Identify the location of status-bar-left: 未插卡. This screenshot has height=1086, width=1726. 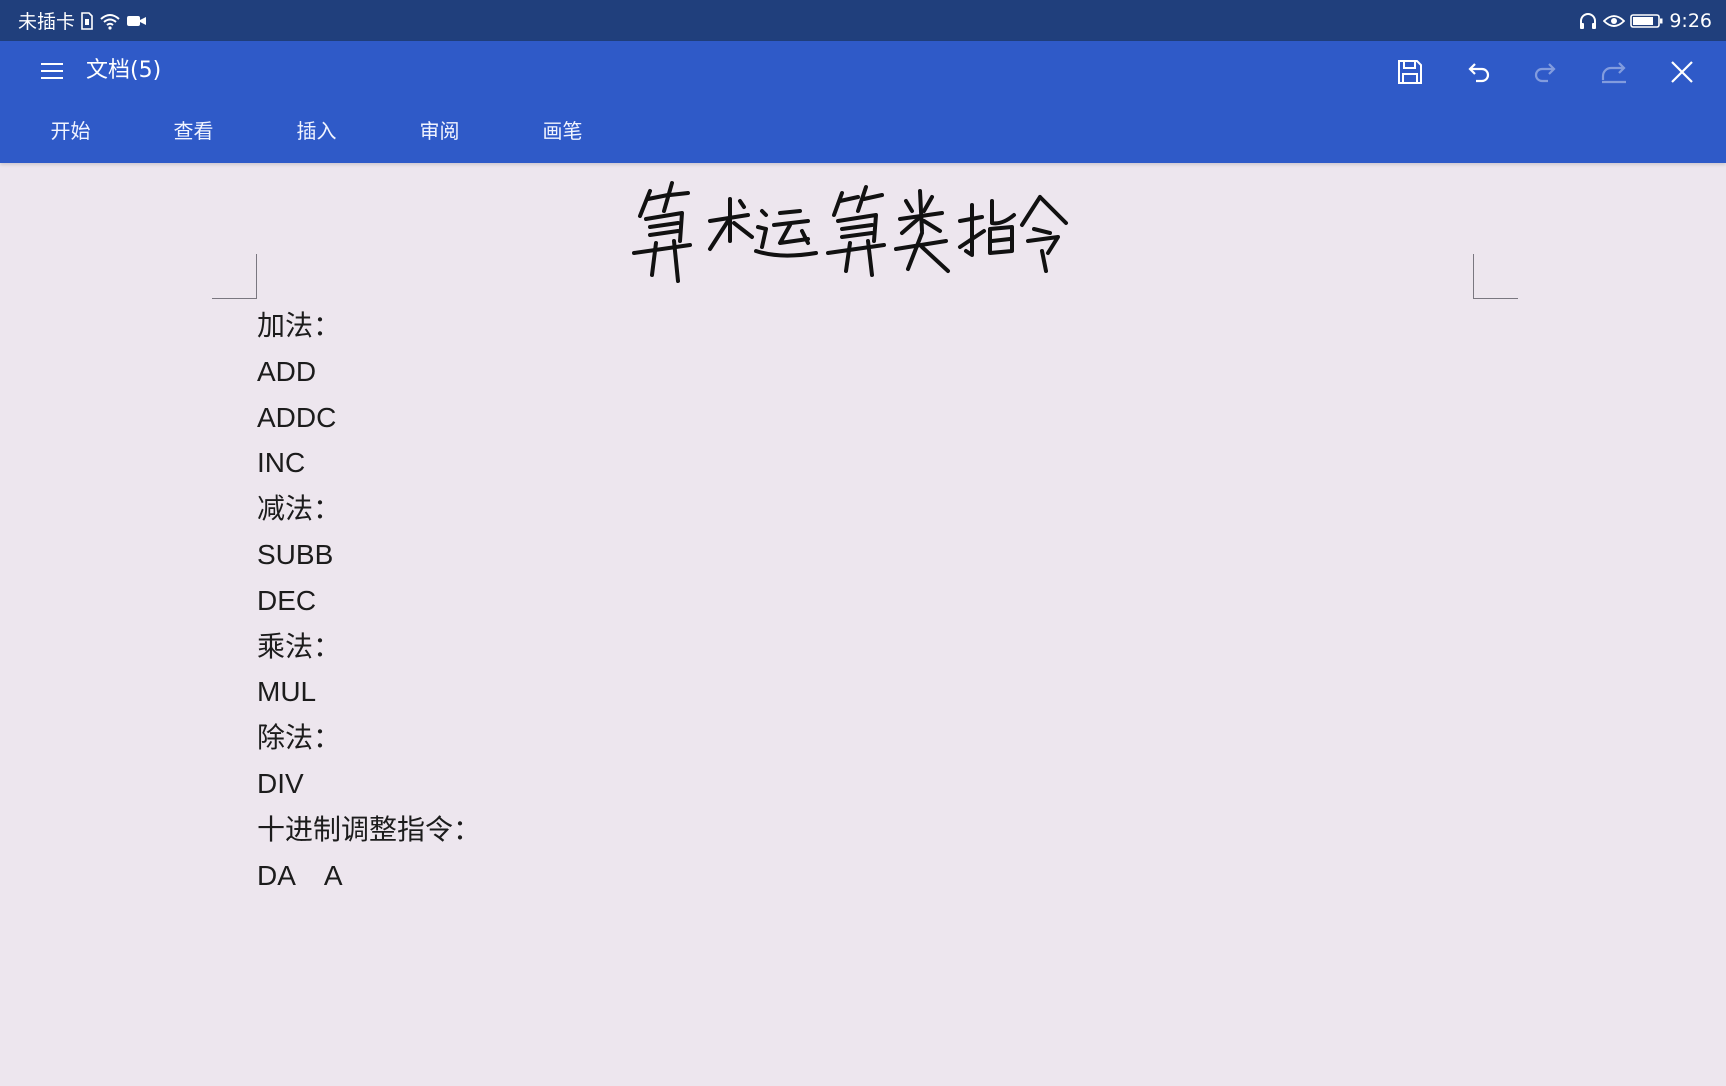
(83, 20).